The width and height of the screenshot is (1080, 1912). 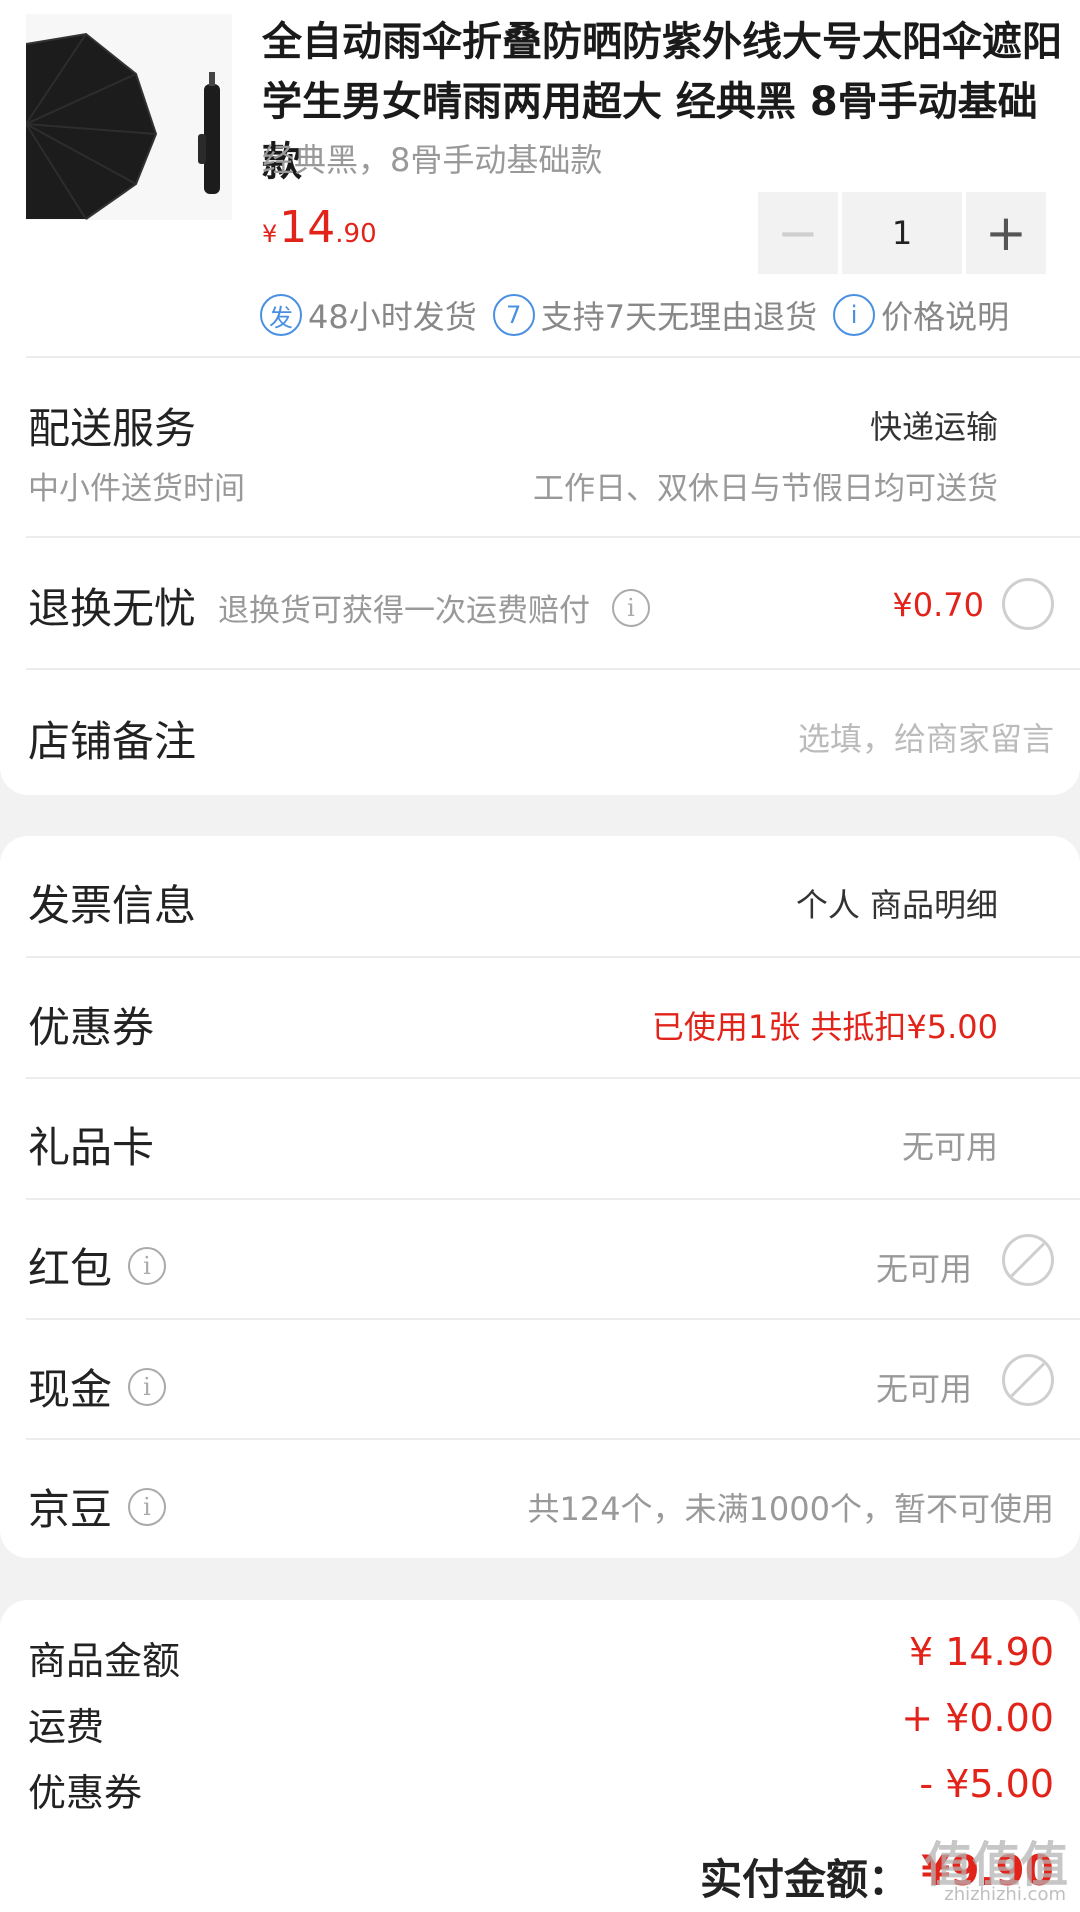 I want to click on goods-amount-value: ¥ 14.90, so click(x=981, y=1652).